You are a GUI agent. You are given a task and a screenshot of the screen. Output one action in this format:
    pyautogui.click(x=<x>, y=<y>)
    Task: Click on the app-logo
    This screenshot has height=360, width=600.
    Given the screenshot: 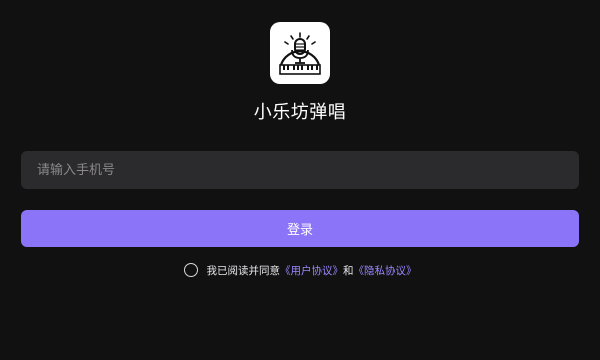 What is the action you would take?
    pyautogui.click(x=300, y=53)
    